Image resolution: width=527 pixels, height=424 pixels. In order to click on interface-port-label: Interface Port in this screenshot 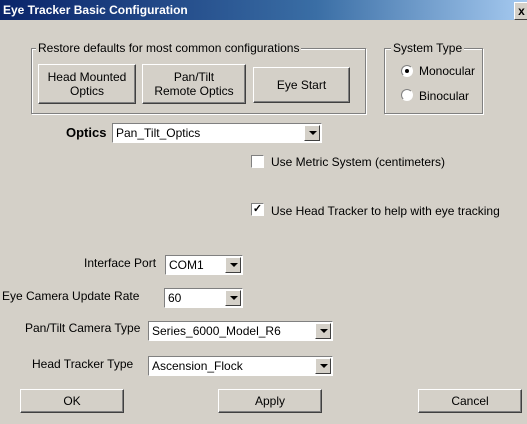, I will do `click(120, 263)`.